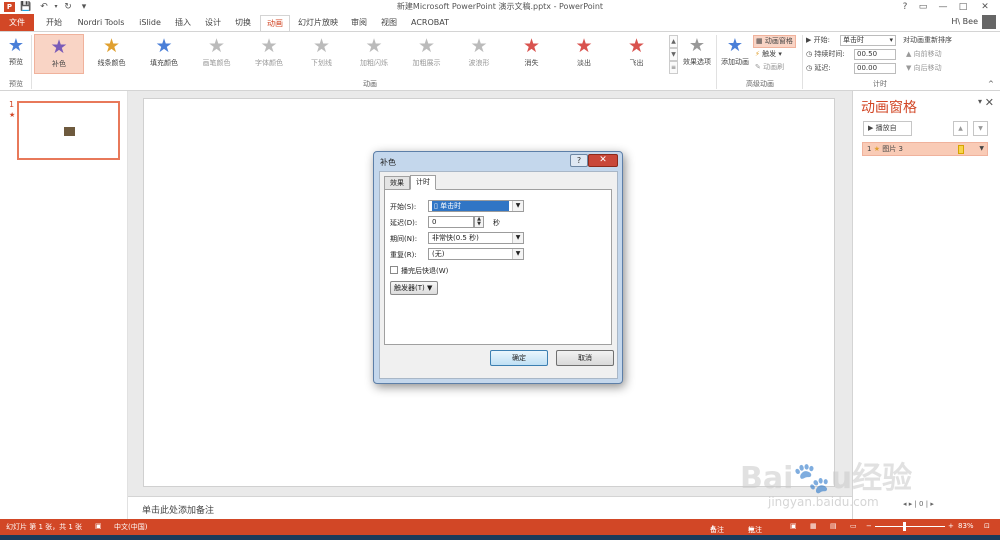 The image size is (1000, 540). What do you see at coordinates (853, 526) in the screenshot?
I see `slideshow-icon: ▭` at bounding box center [853, 526].